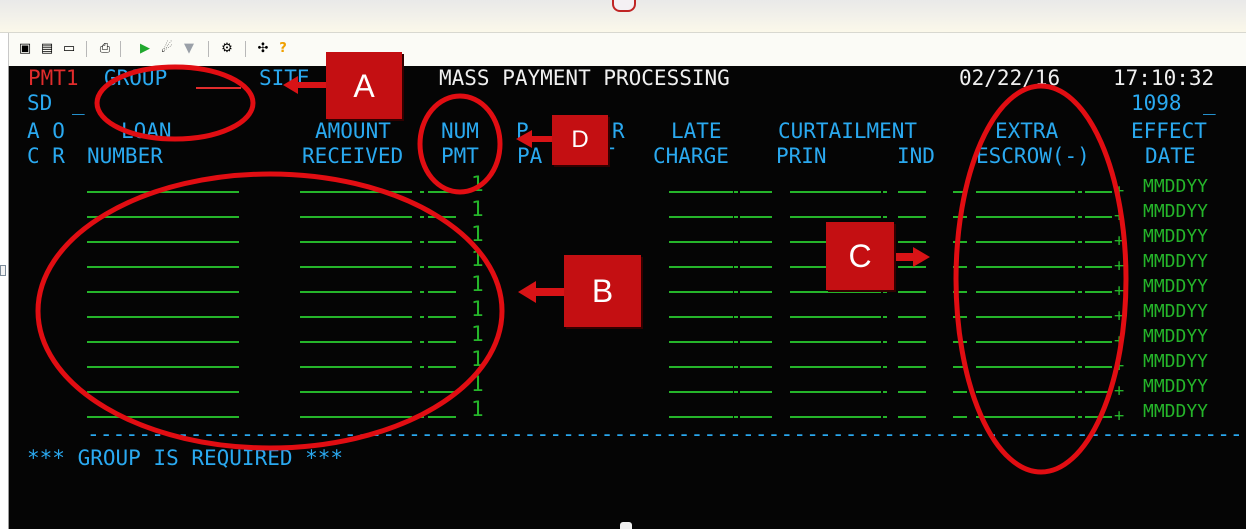  Describe the element at coordinates (227, 49) in the screenshot. I see `tools-icon: ⚙` at that location.